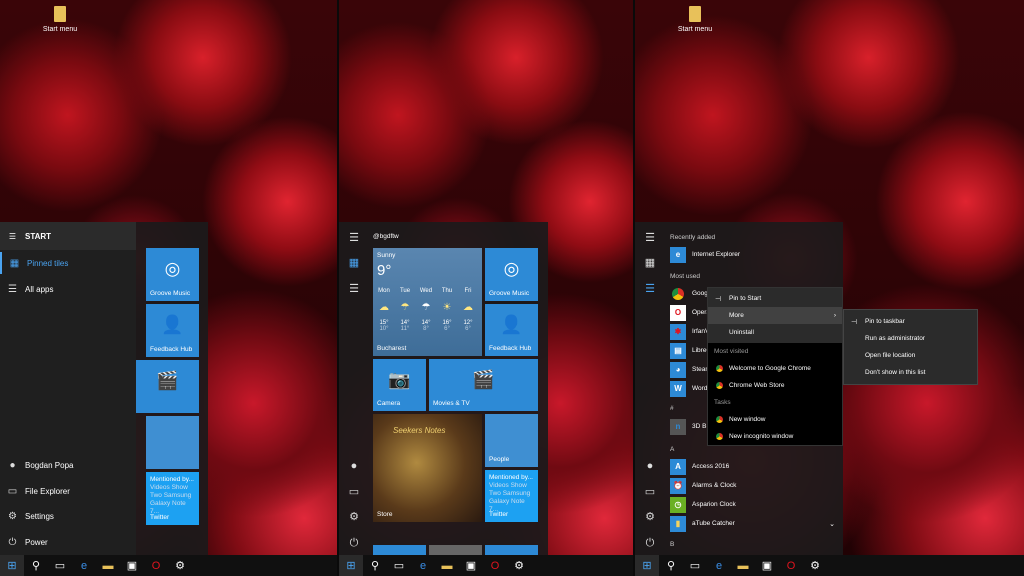 The image size is (1024, 576). Describe the element at coordinates (910, 338) in the screenshot. I see `menu-run-as-admin: Run as administrator` at that location.